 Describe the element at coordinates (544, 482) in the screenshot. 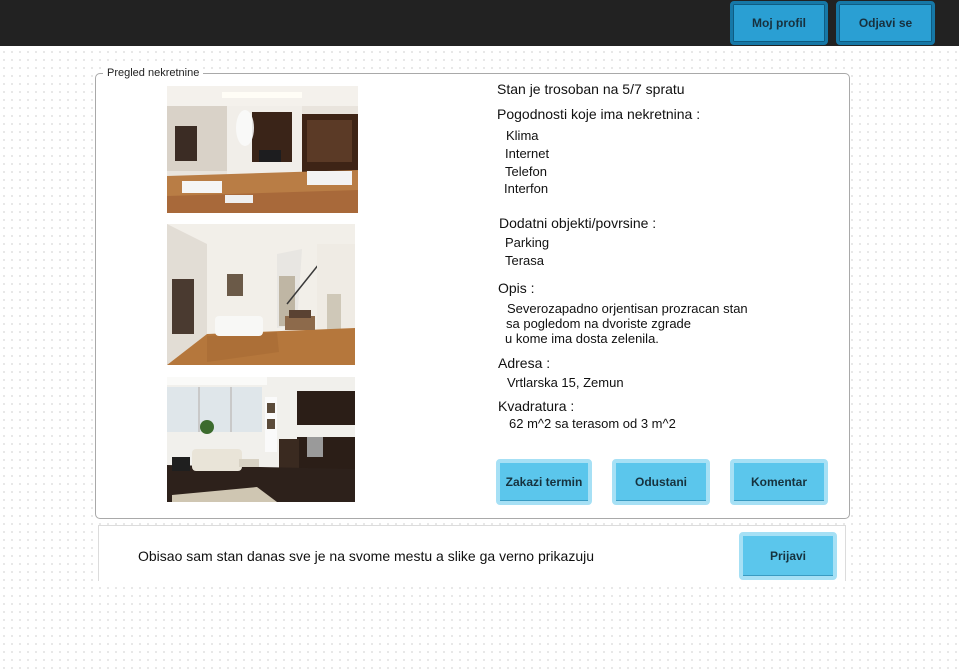

I see `schedule-appointment-button: Zakazi termin` at that location.